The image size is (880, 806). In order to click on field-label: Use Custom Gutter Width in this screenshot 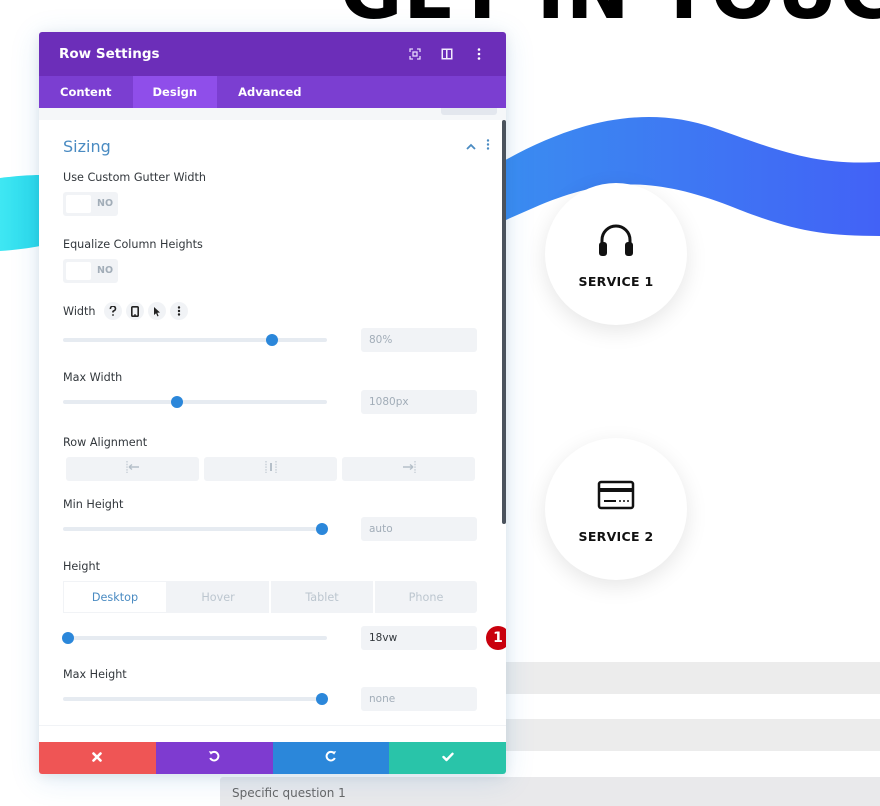, I will do `click(134, 177)`.